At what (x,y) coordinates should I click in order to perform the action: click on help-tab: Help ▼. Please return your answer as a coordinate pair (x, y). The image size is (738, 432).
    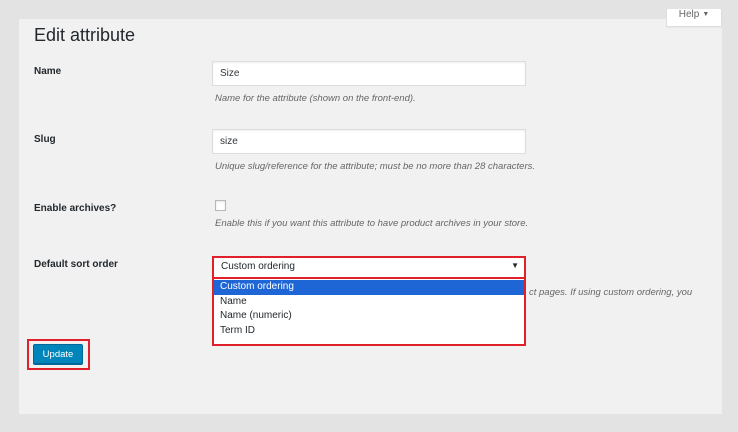
    Looking at the image, I should click on (694, 18).